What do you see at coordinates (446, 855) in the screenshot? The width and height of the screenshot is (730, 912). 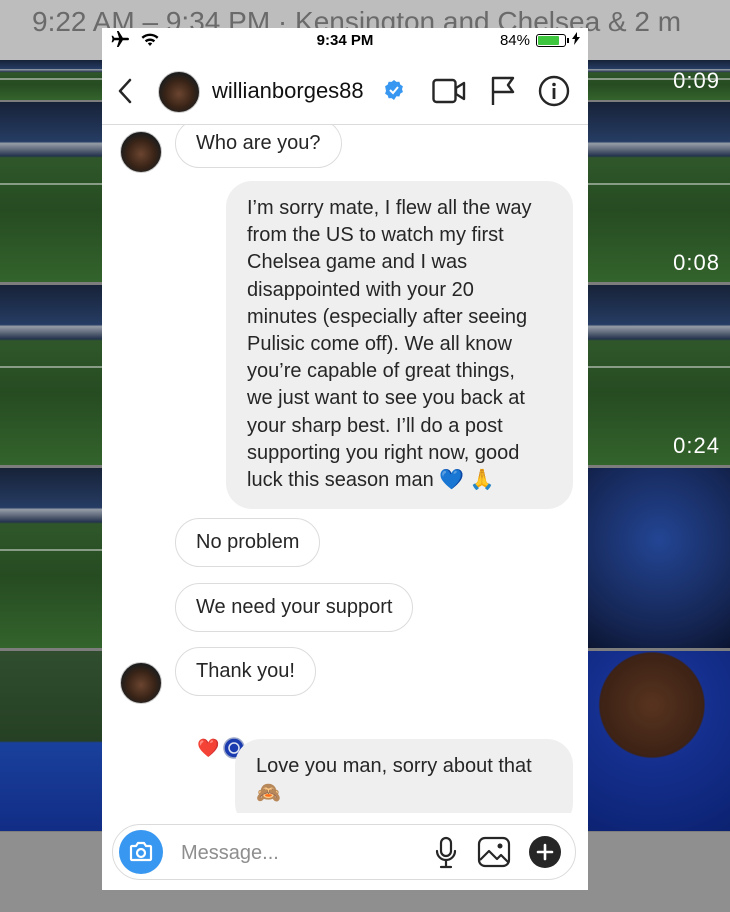 I see `microphone-icon` at bounding box center [446, 855].